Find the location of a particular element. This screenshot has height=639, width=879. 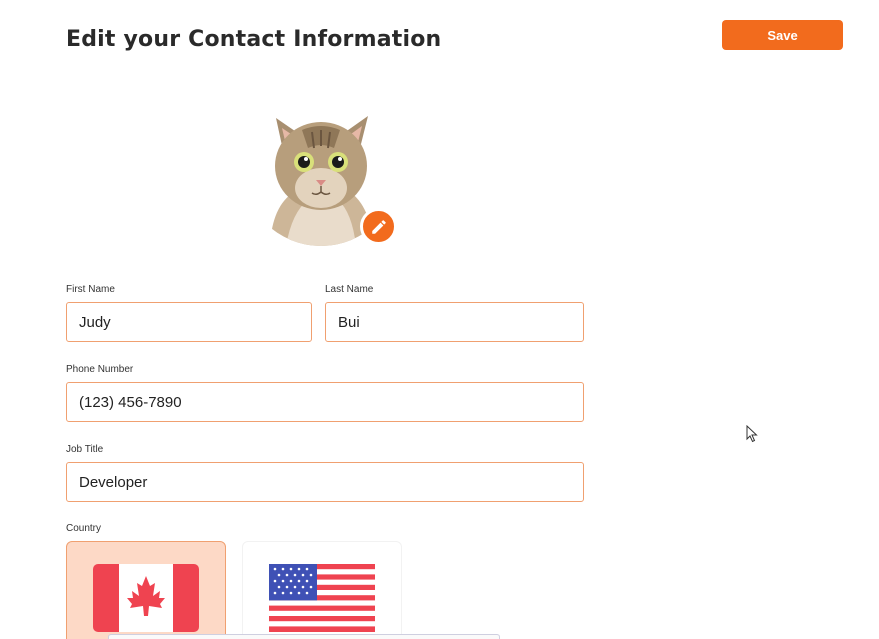

save-button: Save is located at coordinates (782, 35).